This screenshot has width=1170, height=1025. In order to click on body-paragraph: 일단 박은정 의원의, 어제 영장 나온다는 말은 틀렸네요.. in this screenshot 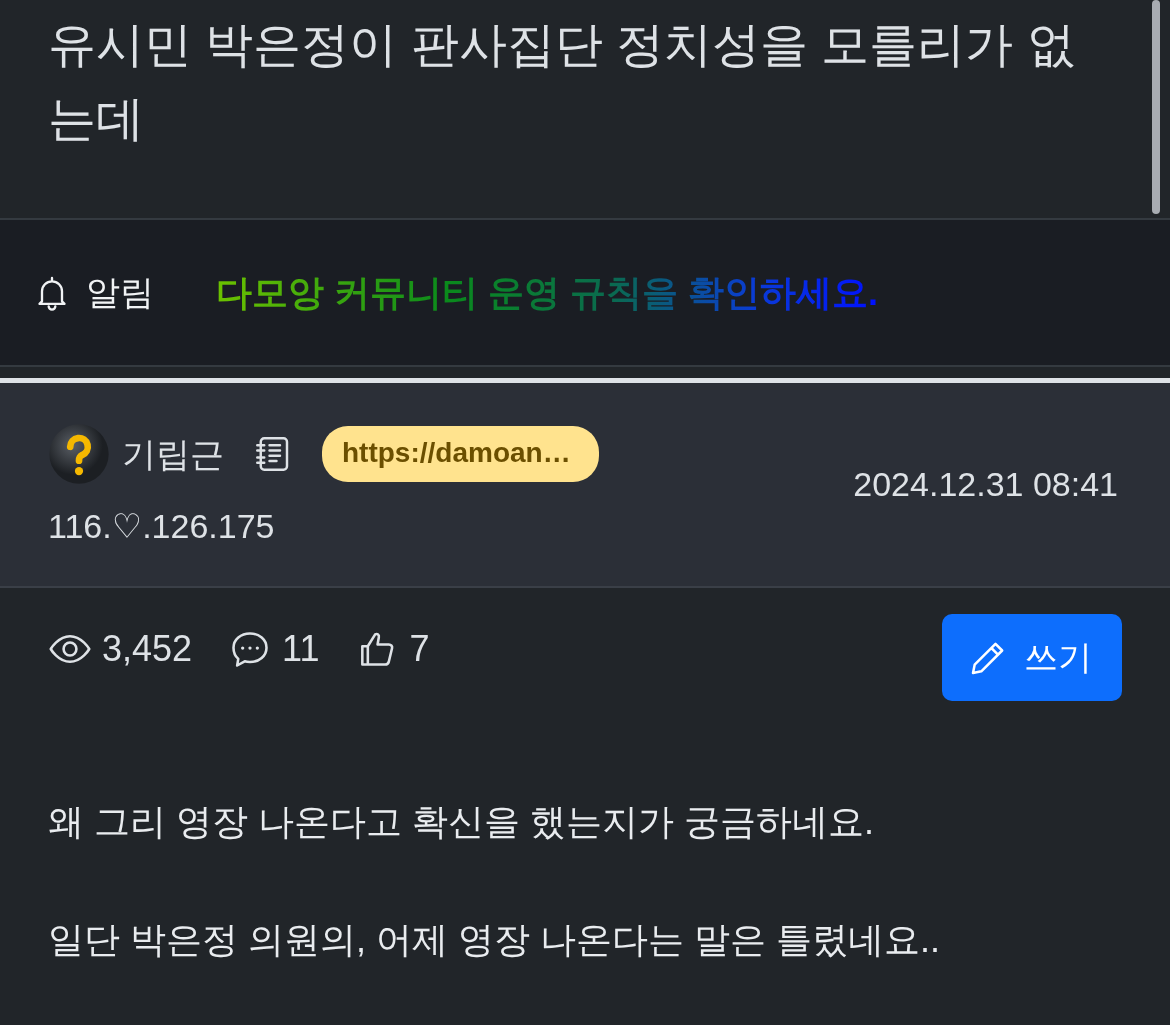, I will do `click(495, 940)`.